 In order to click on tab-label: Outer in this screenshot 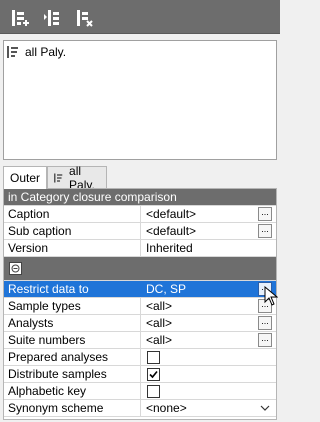, I will do `click(25, 178)`.